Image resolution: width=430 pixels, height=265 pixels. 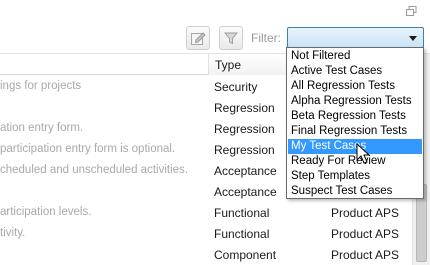 I want to click on cell-type: Component, so click(x=245, y=255).